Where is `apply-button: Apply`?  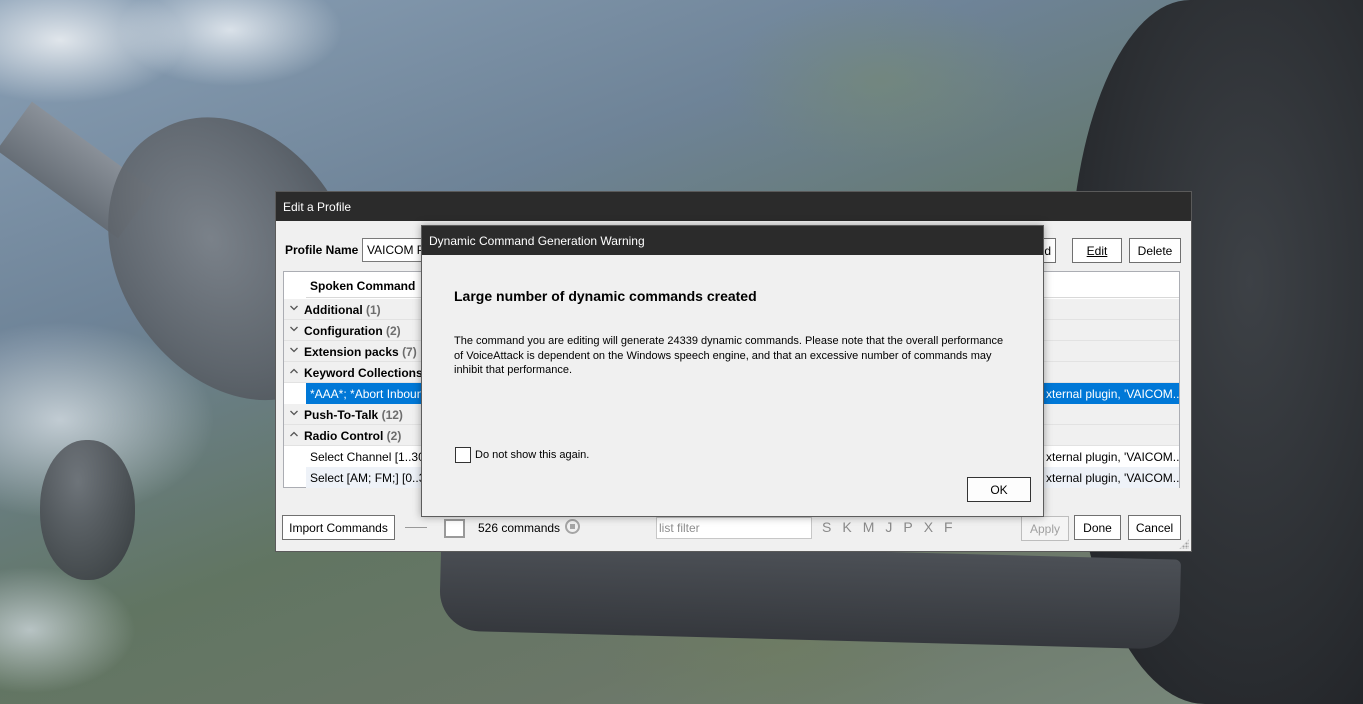
apply-button: Apply is located at coordinates (1045, 528).